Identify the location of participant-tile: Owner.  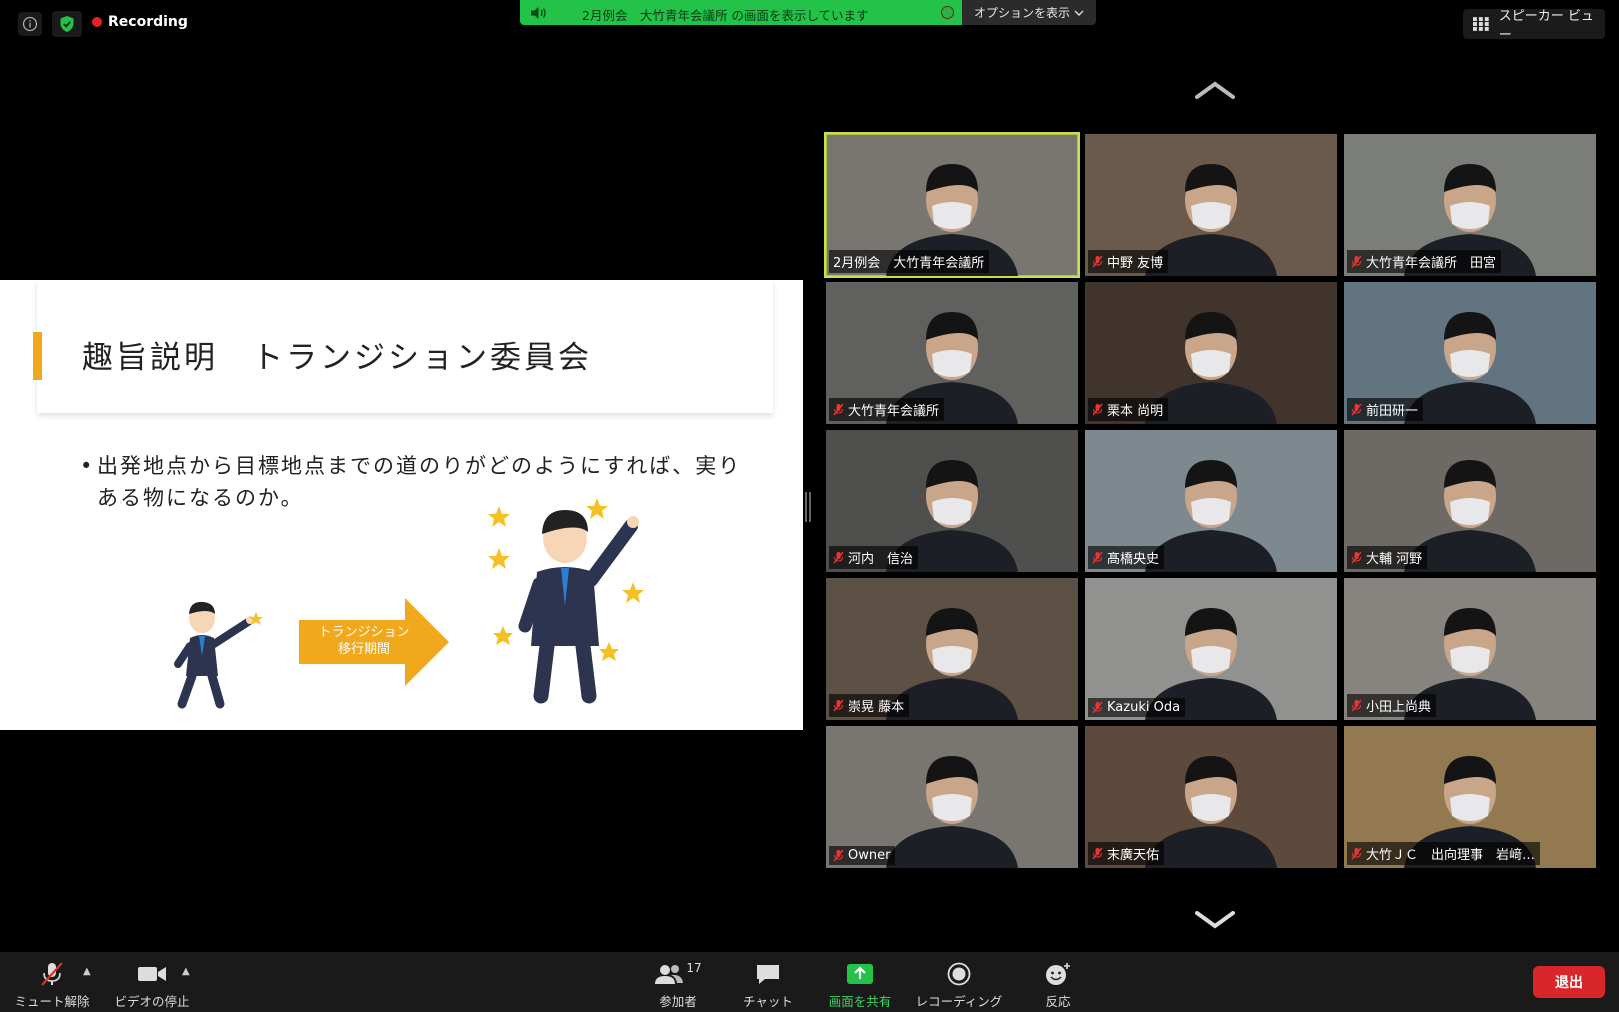
(952, 797).